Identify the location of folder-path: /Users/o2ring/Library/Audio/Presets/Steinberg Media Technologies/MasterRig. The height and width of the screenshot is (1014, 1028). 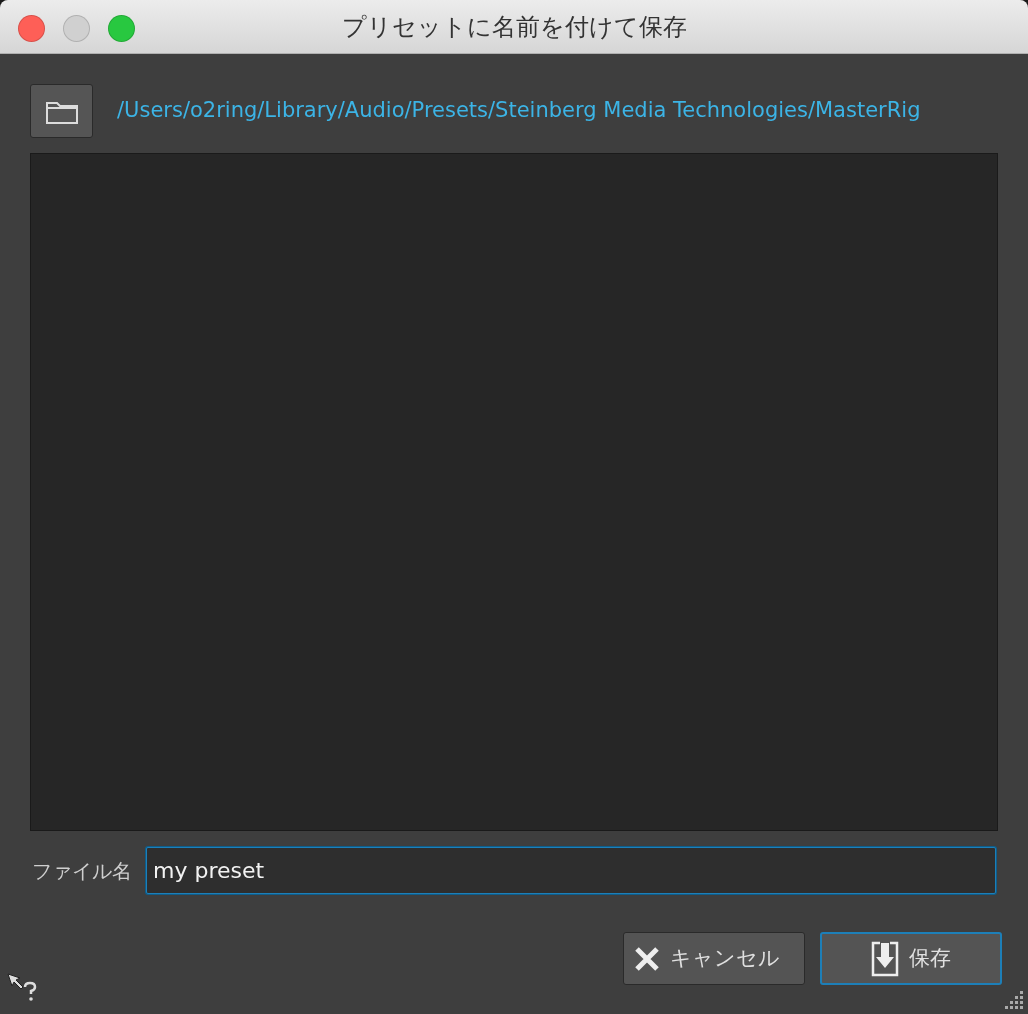
(519, 111).